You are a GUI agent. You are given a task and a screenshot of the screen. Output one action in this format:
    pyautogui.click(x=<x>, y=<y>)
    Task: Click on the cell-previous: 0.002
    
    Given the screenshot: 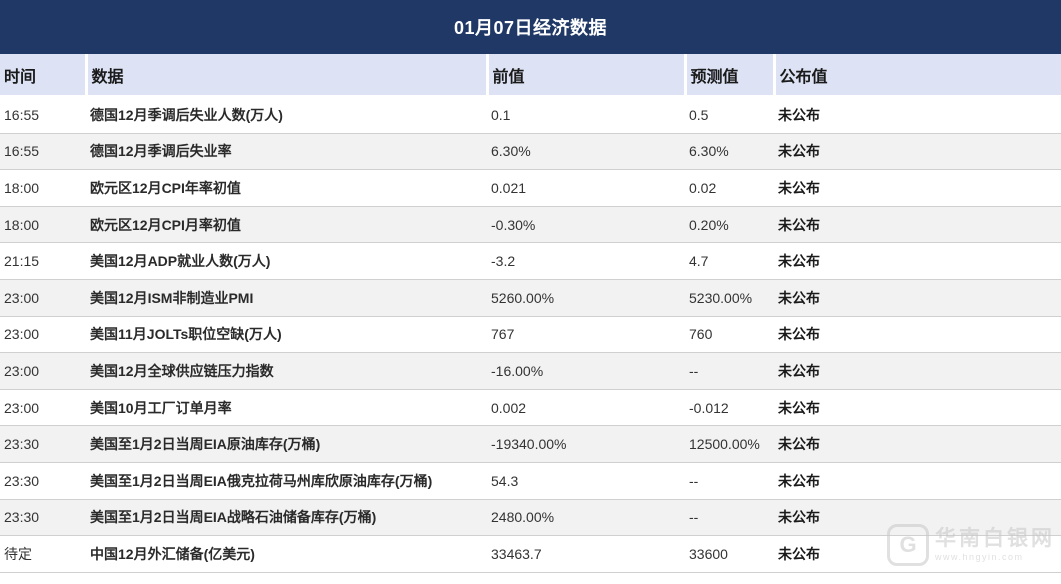 What is the action you would take?
    pyautogui.click(x=586, y=408)
    